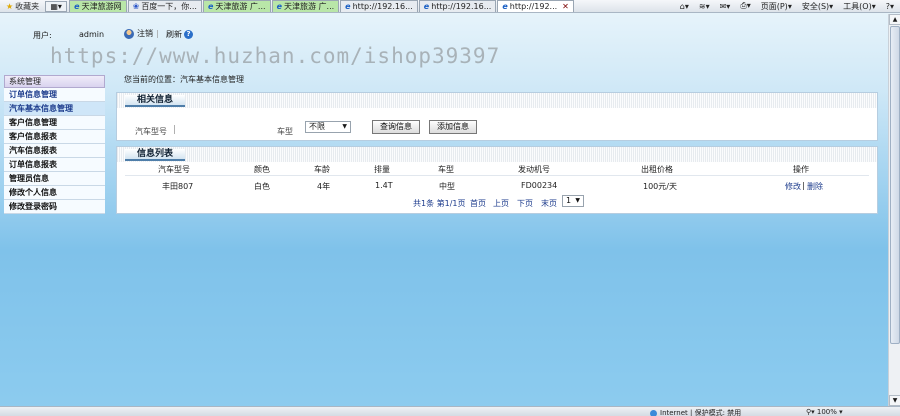 The width and height of the screenshot is (900, 416). I want to click on feeds-icon: ≋▾, so click(704, 6).